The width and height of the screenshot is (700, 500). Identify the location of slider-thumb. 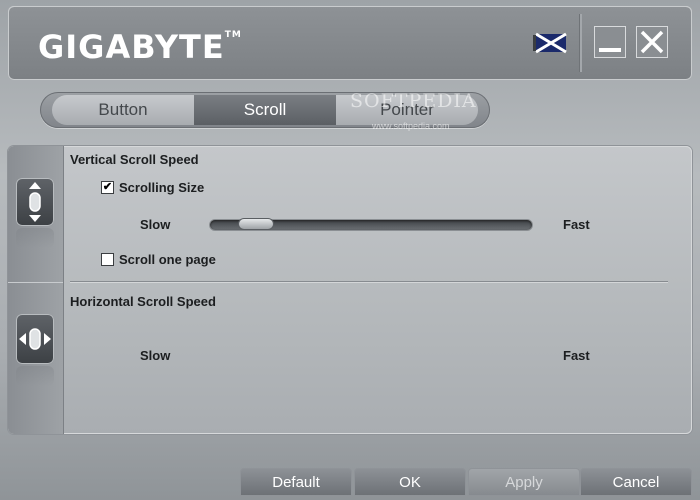
(255, 224).